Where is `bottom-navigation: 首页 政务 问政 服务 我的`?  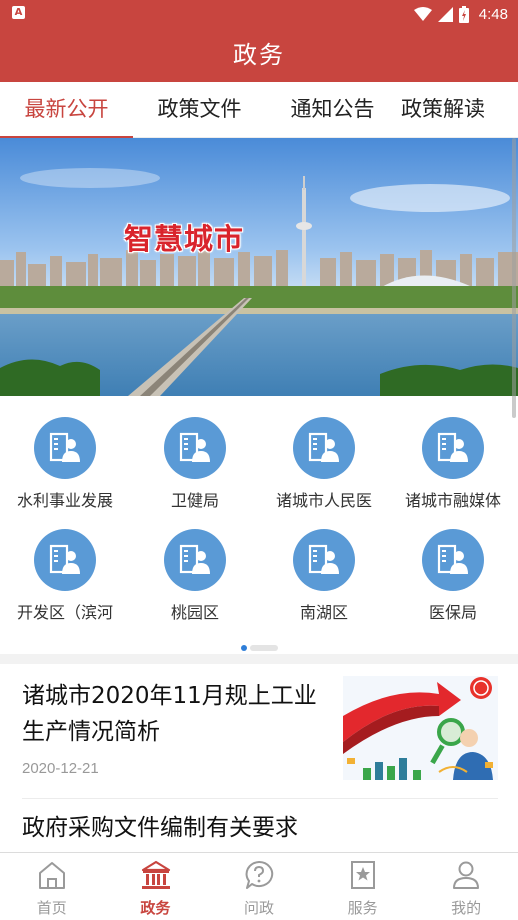
bottom-navigation: 首页 政务 问政 服务 我的 is located at coordinates (259, 886).